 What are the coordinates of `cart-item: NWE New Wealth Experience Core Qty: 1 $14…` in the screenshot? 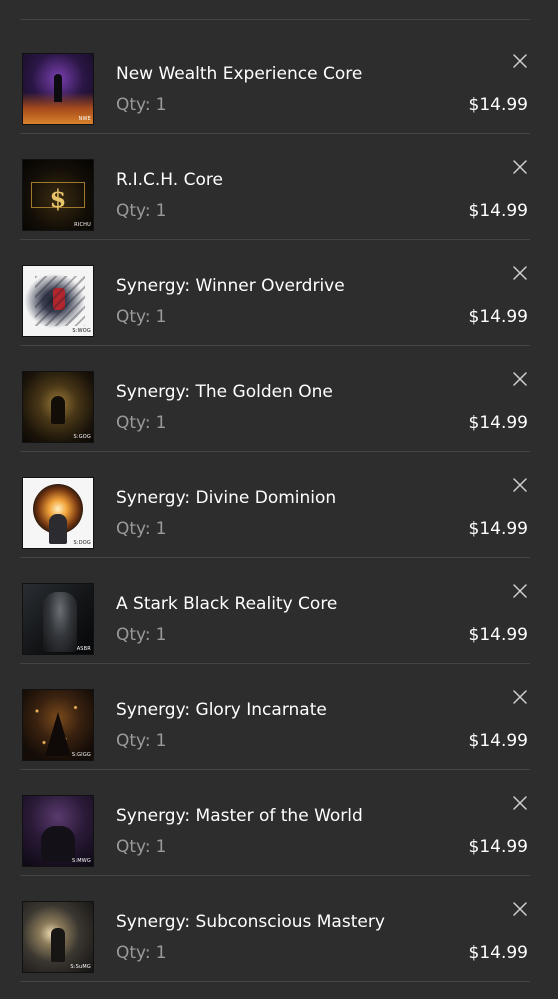 It's located at (275, 81).